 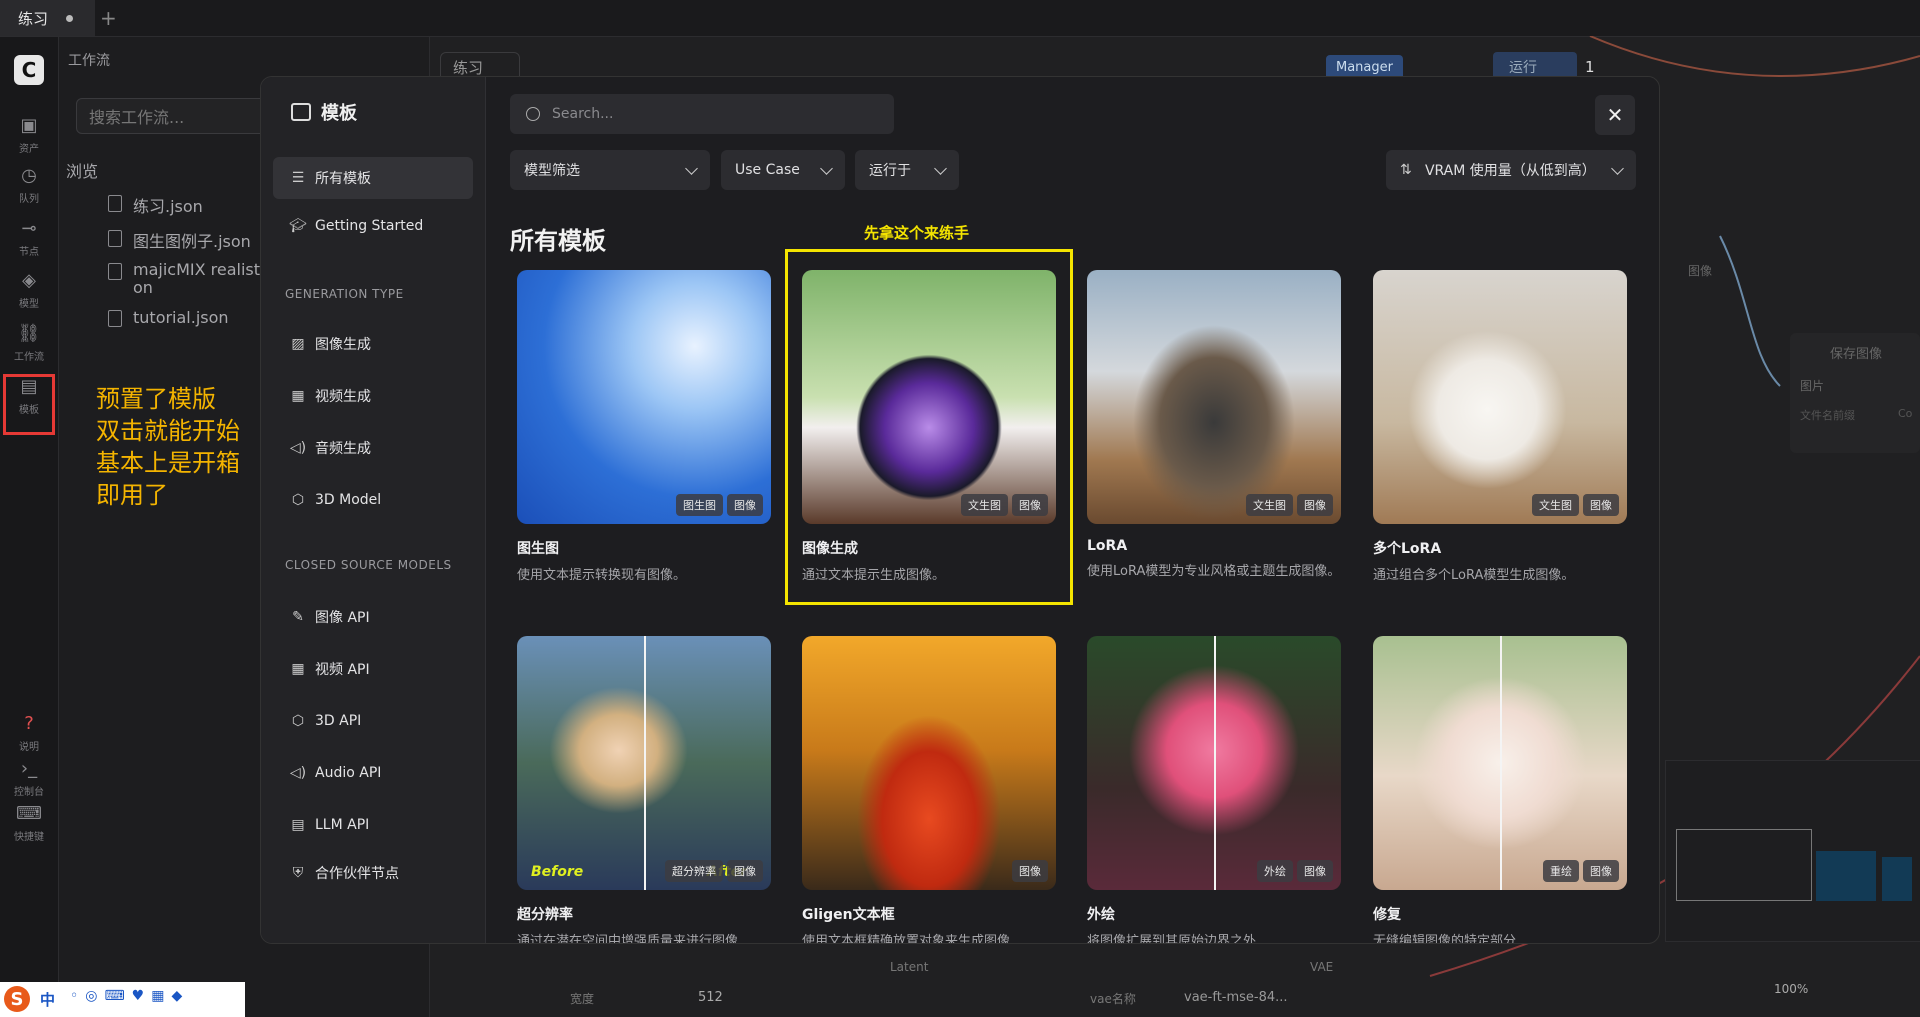 I want to click on keyboard-icon: ⌨, so click(x=29, y=813).